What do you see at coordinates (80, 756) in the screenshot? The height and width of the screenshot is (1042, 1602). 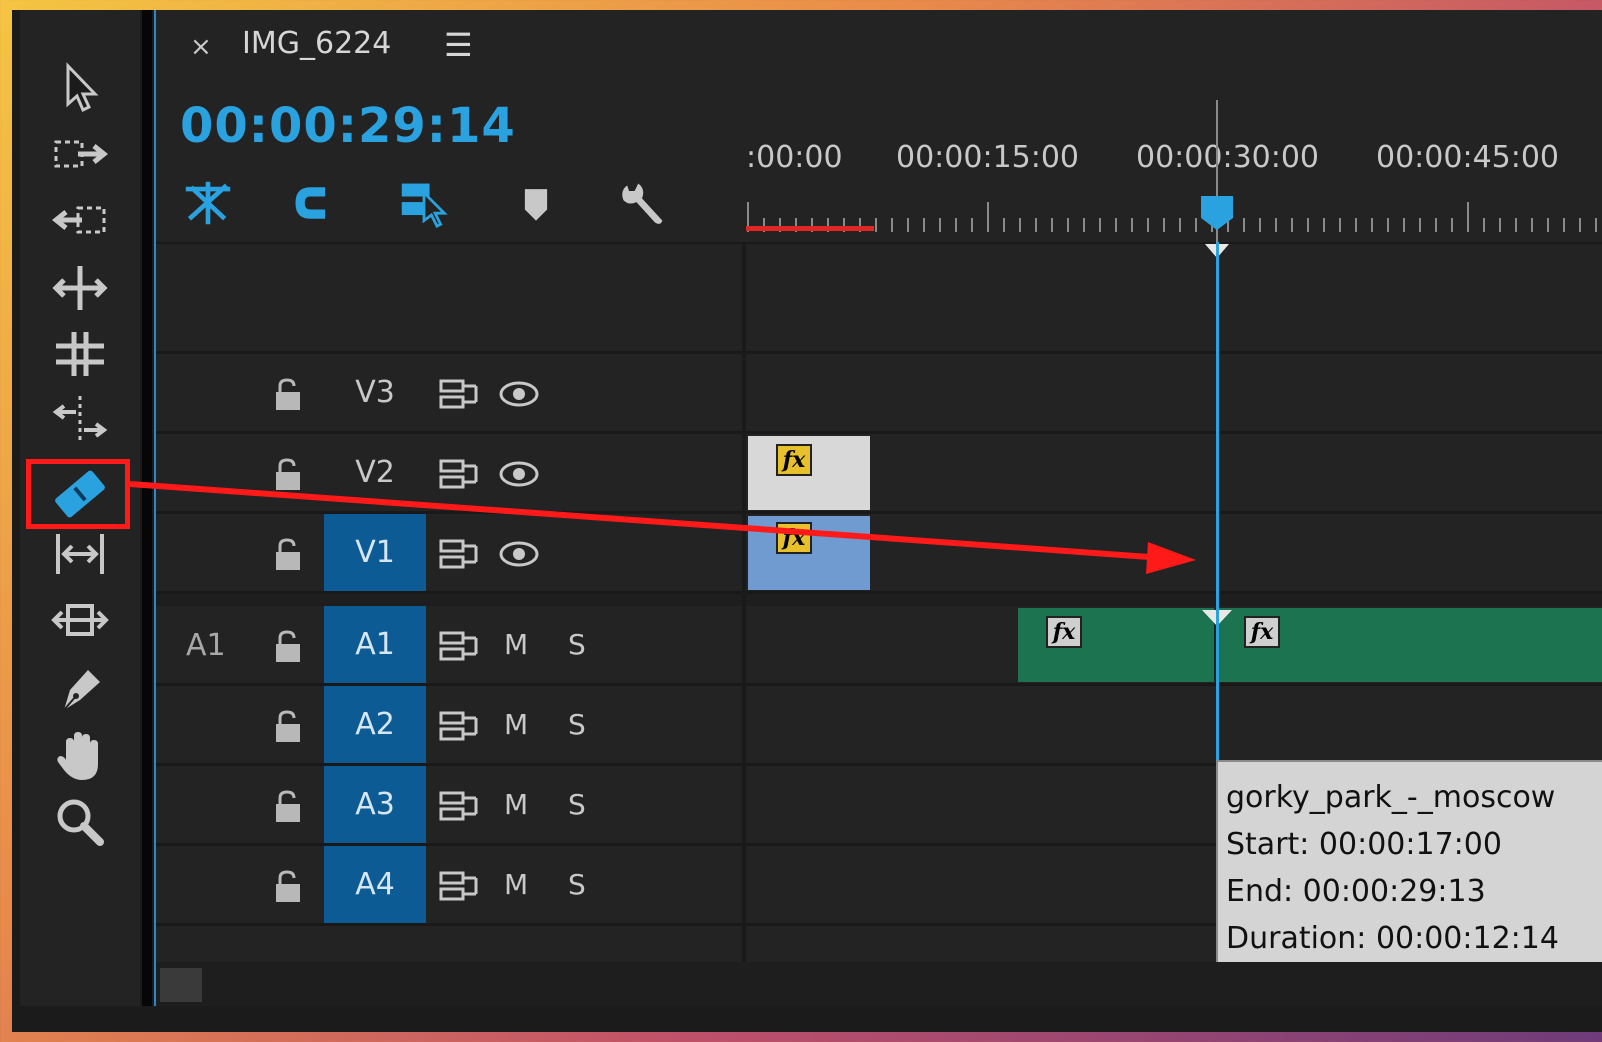 I see `hand-tool-icon` at bounding box center [80, 756].